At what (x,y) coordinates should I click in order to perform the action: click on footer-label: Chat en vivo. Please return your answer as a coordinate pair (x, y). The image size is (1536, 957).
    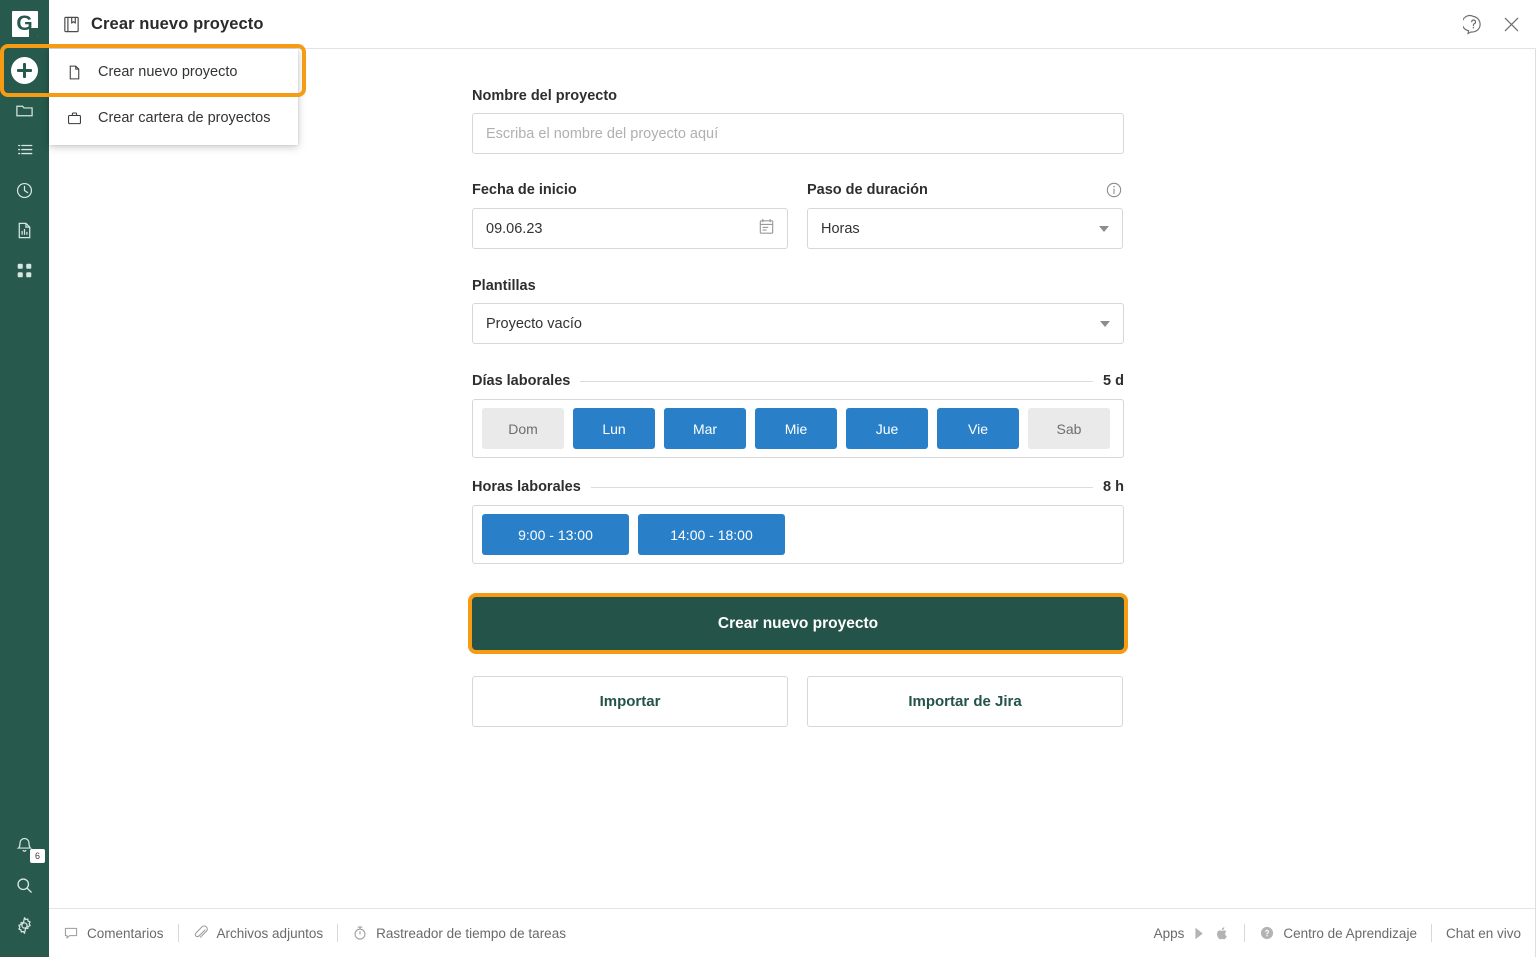
    Looking at the image, I should click on (1483, 933).